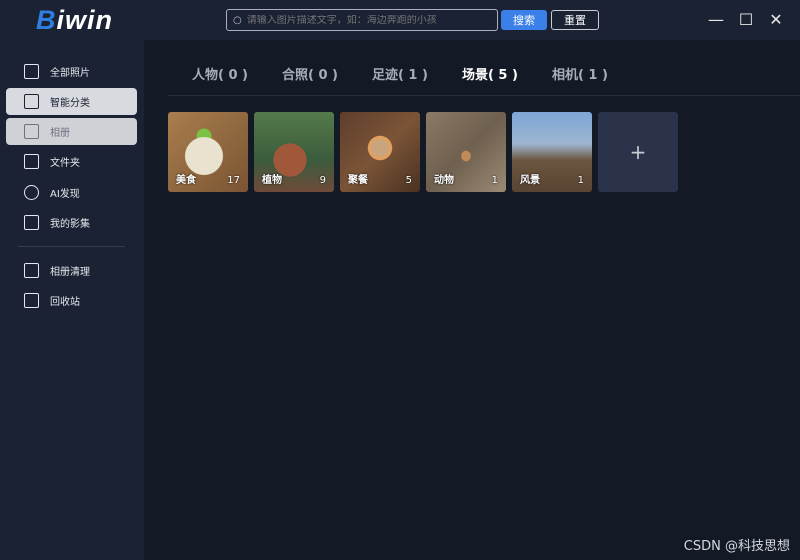 The width and height of the screenshot is (800, 560). Describe the element at coordinates (746, 20) in the screenshot. I see `maximize-button: ☐` at that location.